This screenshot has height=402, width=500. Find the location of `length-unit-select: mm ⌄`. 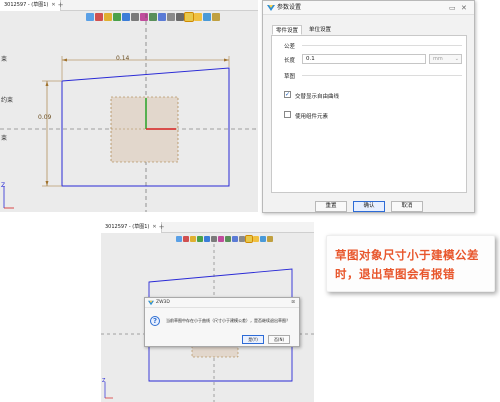

length-unit-select: mm ⌄ is located at coordinates (445, 59).